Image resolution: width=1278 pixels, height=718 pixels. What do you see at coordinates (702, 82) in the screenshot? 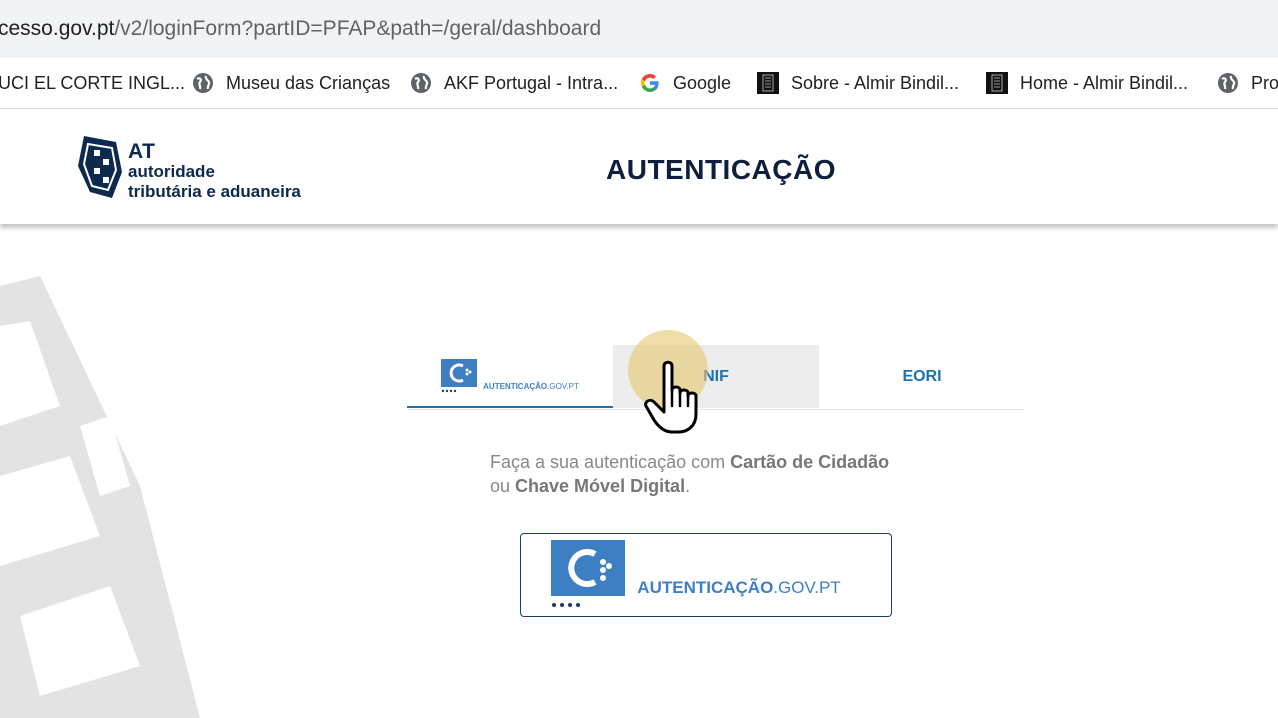
I see `bookmark-label: Google` at bounding box center [702, 82].